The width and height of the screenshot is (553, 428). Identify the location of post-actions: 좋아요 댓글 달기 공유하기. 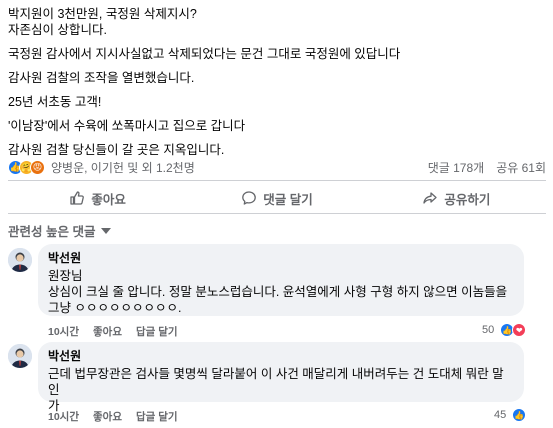
(277, 198).